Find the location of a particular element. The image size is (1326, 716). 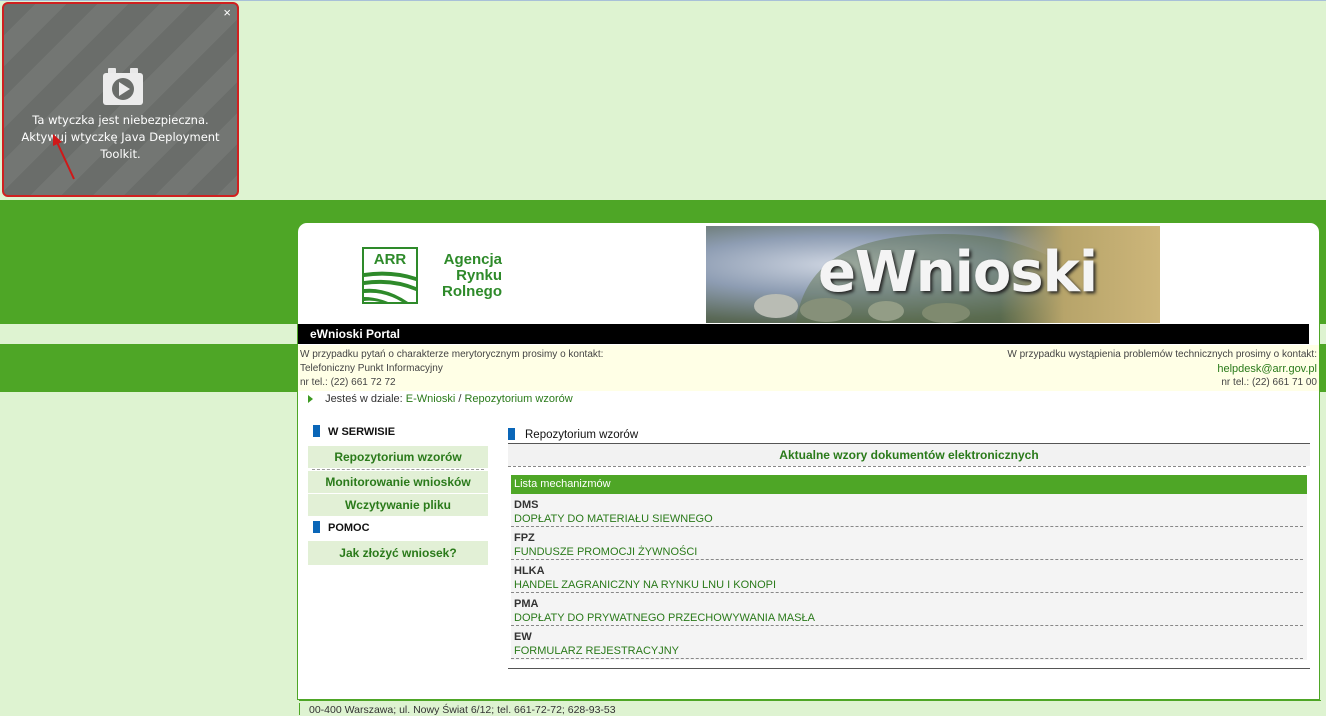

contact-left-phone: nr tel.: (22) 661 72 72 is located at coordinates (348, 382).